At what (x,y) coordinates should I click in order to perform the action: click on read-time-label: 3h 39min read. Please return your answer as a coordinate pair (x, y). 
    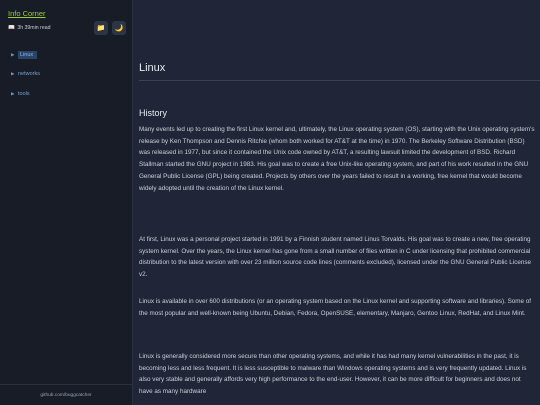
    Looking at the image, I should click on (34, 28).